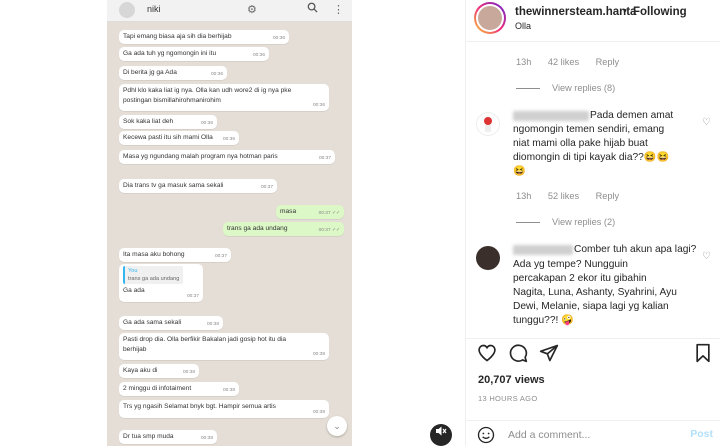 The image size is (720, 446). Describe the element at coordinates (580, 143) in the screenshot. I see `comment-text: niat mami olla pake hijab buat` at that location.